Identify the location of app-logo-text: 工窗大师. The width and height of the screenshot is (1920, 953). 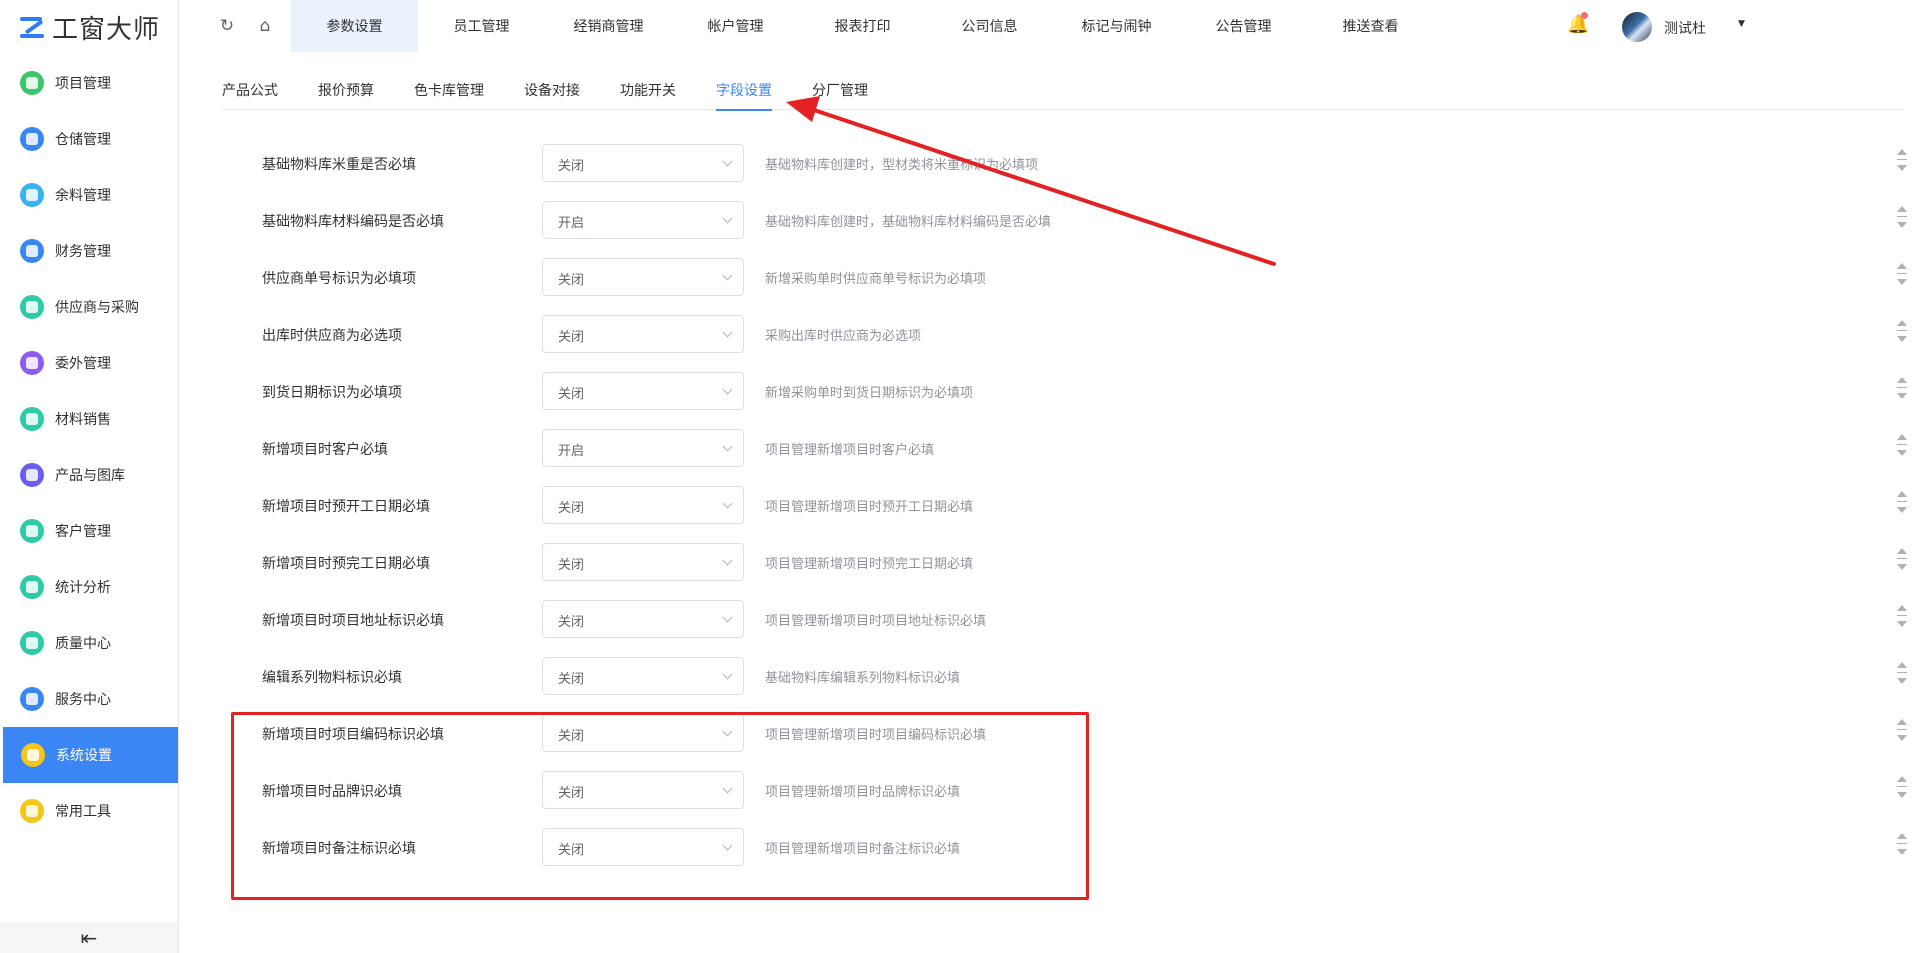
(106, 29).